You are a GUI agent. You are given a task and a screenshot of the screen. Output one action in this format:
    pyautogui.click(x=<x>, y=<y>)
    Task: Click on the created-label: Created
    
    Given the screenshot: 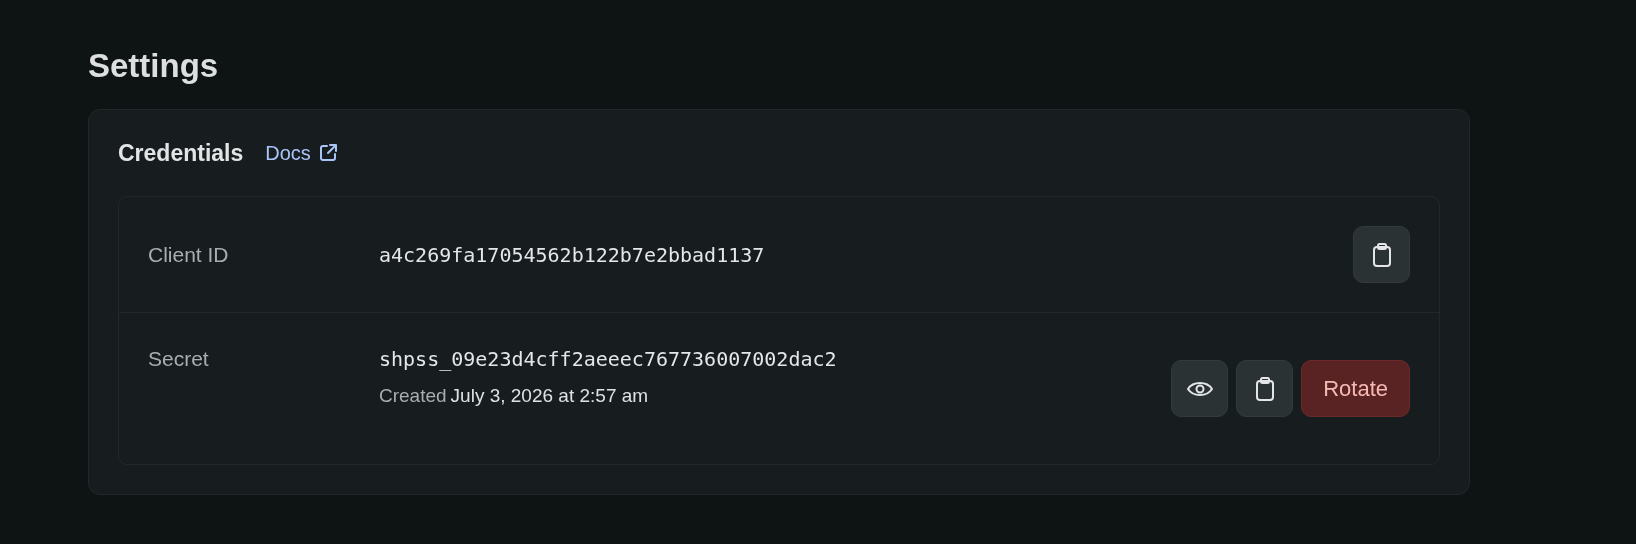 What is the action you would take?
    pyautogui.click(x=413, y=396)
    